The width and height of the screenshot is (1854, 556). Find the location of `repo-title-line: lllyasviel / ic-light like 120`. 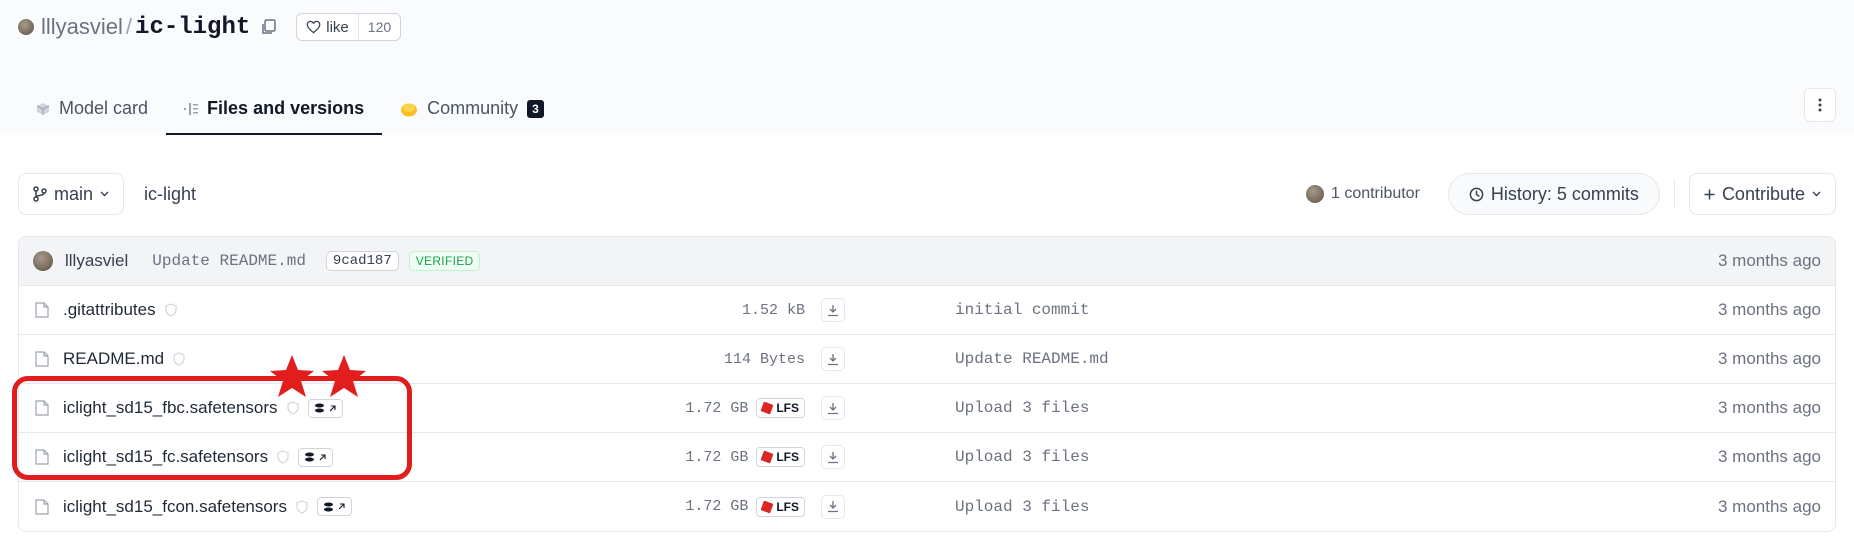

repo-title-line: lllyasviel / ic-light like 120 is located at coordinates (210, 27).